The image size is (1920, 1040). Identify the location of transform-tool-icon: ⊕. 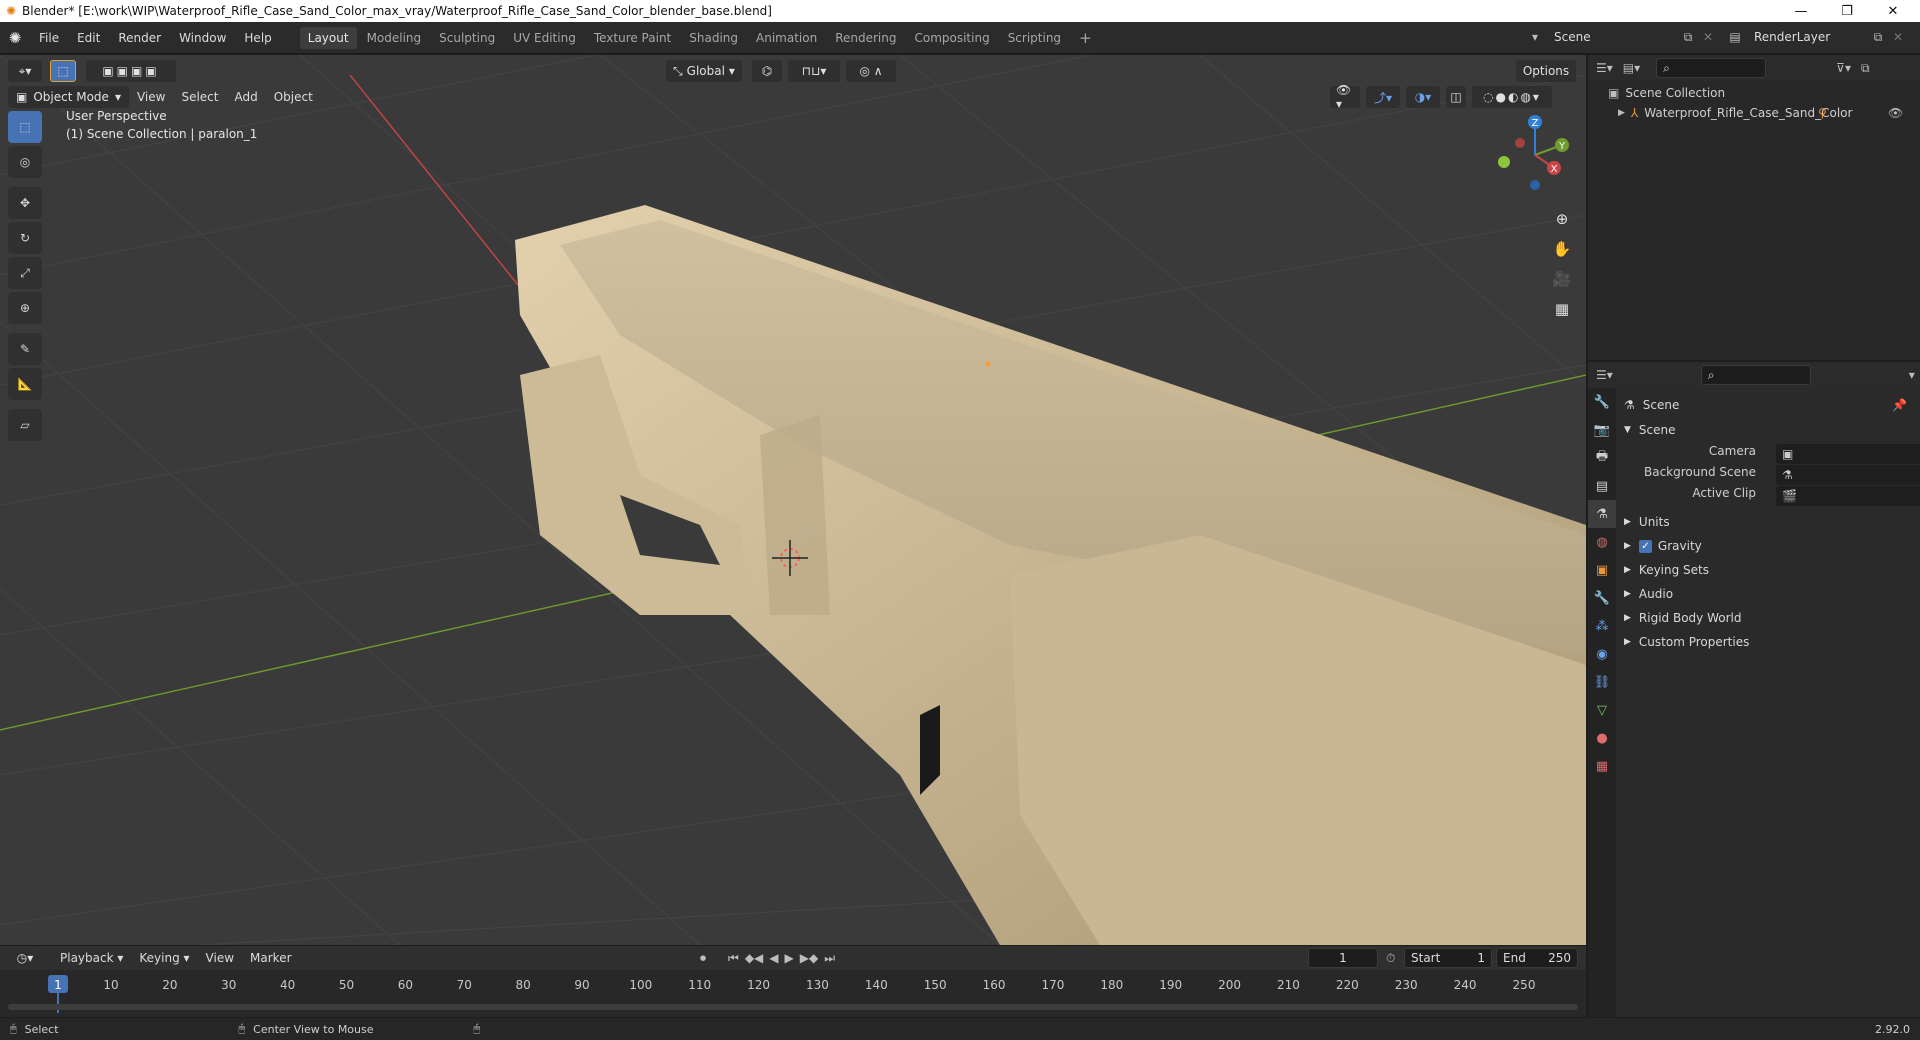
(25, 308).